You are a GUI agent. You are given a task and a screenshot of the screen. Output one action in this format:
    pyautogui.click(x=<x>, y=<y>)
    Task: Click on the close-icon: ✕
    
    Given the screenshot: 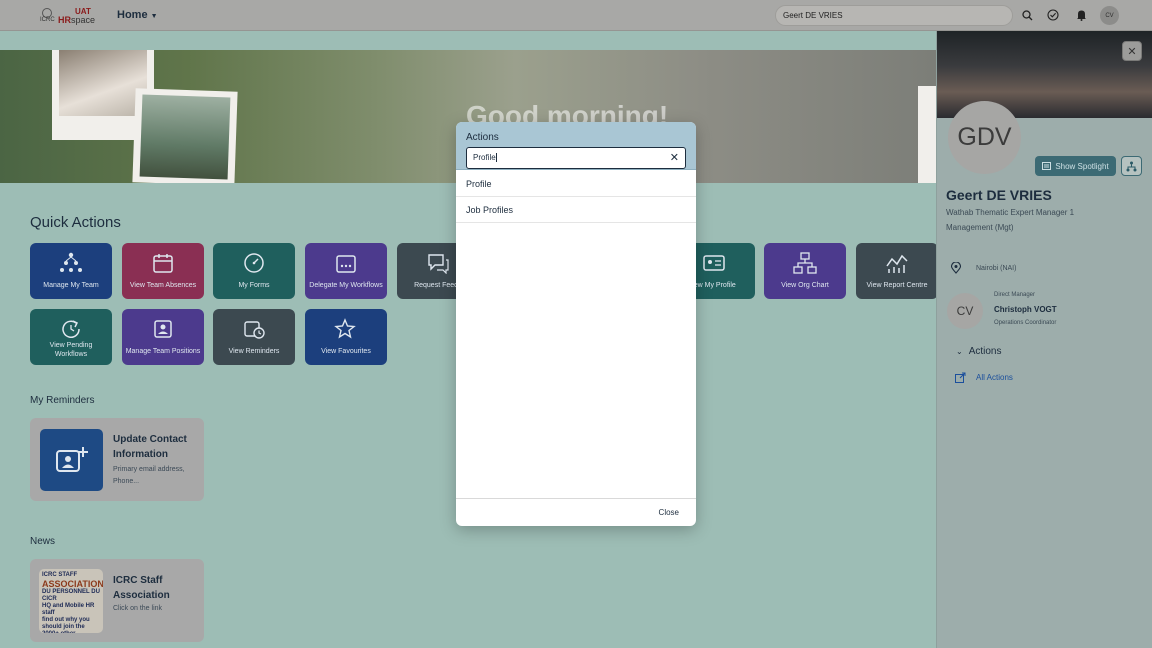 What is the action you would take?
    pyautogui.click(x=1132, y=51)
    